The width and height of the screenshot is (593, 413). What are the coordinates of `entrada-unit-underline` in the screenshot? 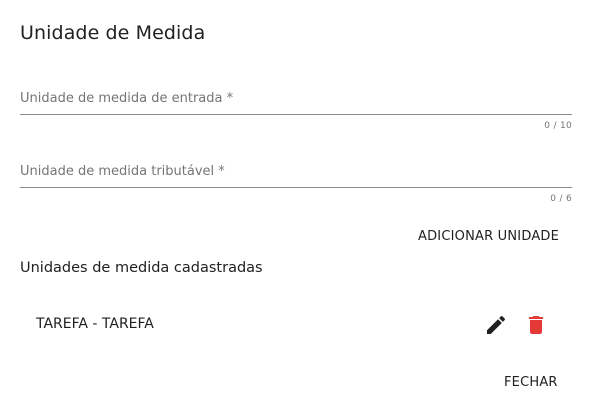 It's located at (296, 114).